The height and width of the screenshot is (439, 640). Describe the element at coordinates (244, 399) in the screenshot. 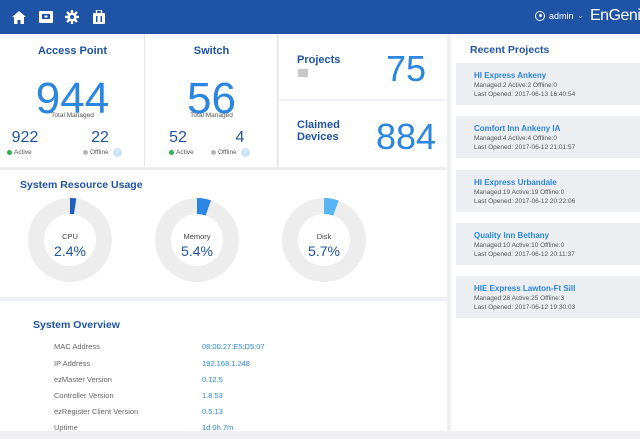

I see `overview-row-controller-version: Controller Version 1.8.53` at that location.